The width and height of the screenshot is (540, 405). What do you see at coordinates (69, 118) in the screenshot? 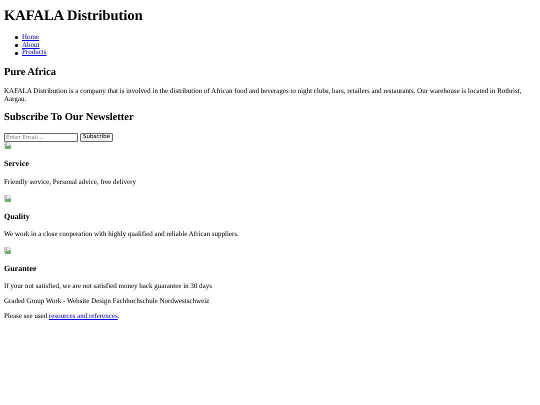
I see `section-heading: Subscribe To Our Newsletter` at bounding box center [69, 118].